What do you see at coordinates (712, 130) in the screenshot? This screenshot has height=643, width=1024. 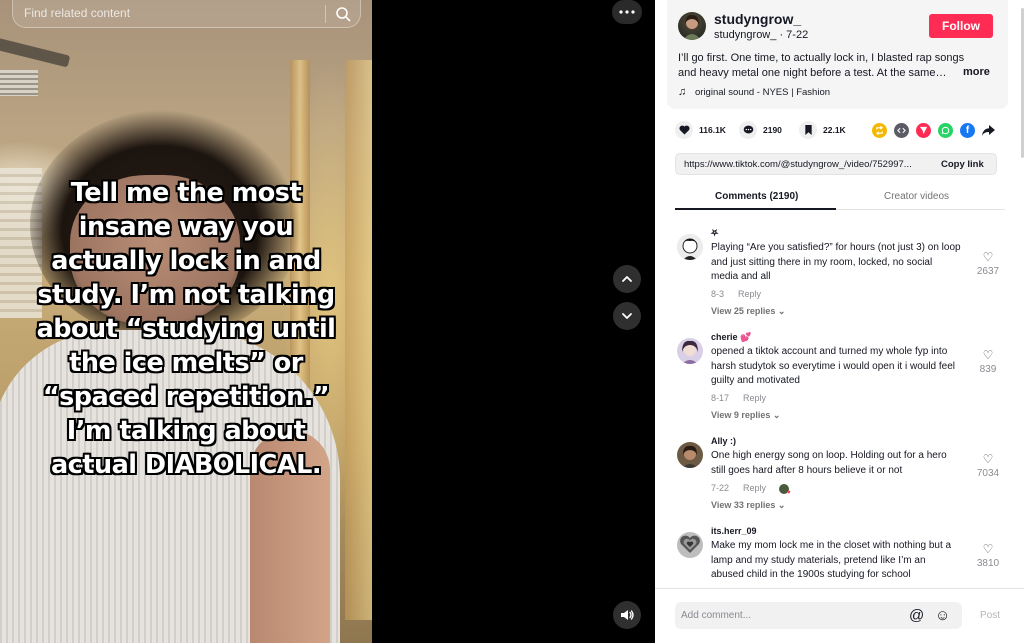 I see `like-count: 116.1K` at bounding box center [712, 130].